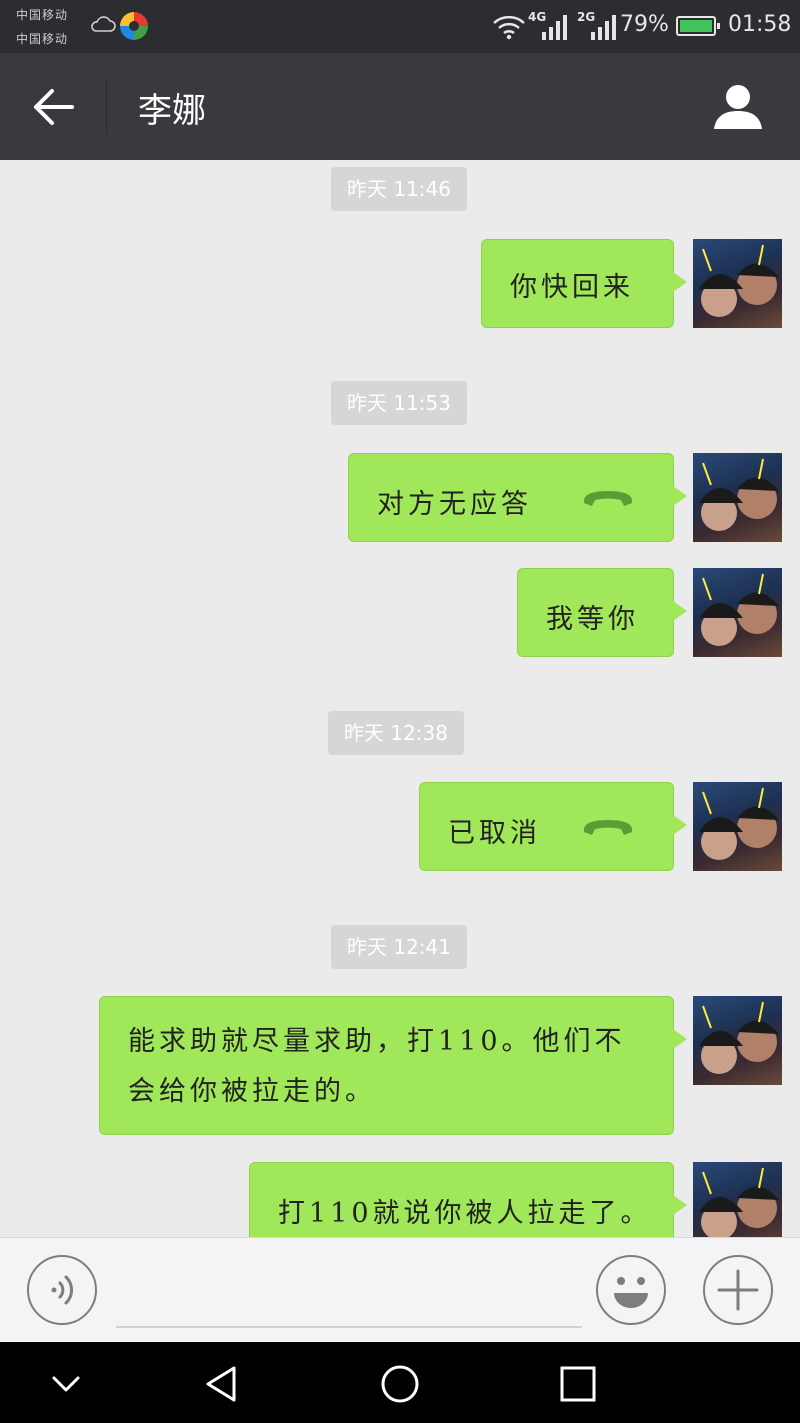  Describe the element at coordinates (400, 26) in the screenshot. I see `status-bar: 中国移动 中国移动 4G 2G 79% 01:58` at that location.